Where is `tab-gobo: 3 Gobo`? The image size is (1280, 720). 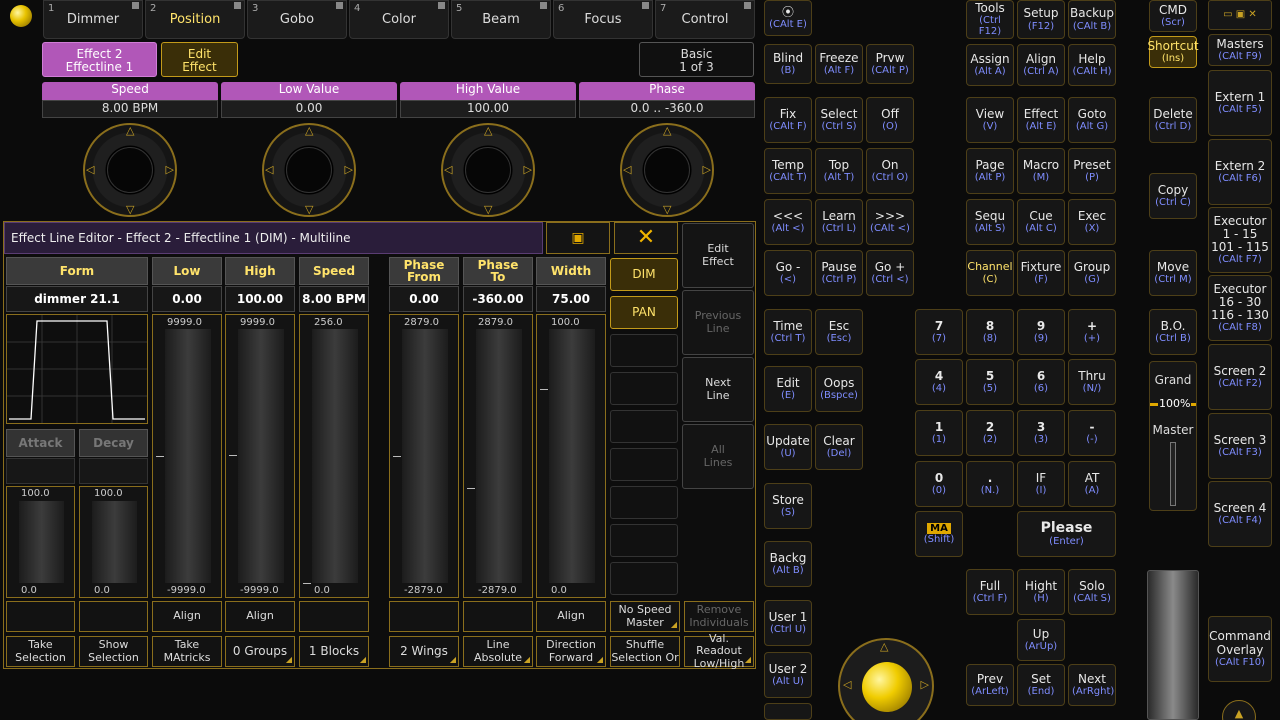
tab-gobo: 3 Gobo is located at coordinates (297, 19).